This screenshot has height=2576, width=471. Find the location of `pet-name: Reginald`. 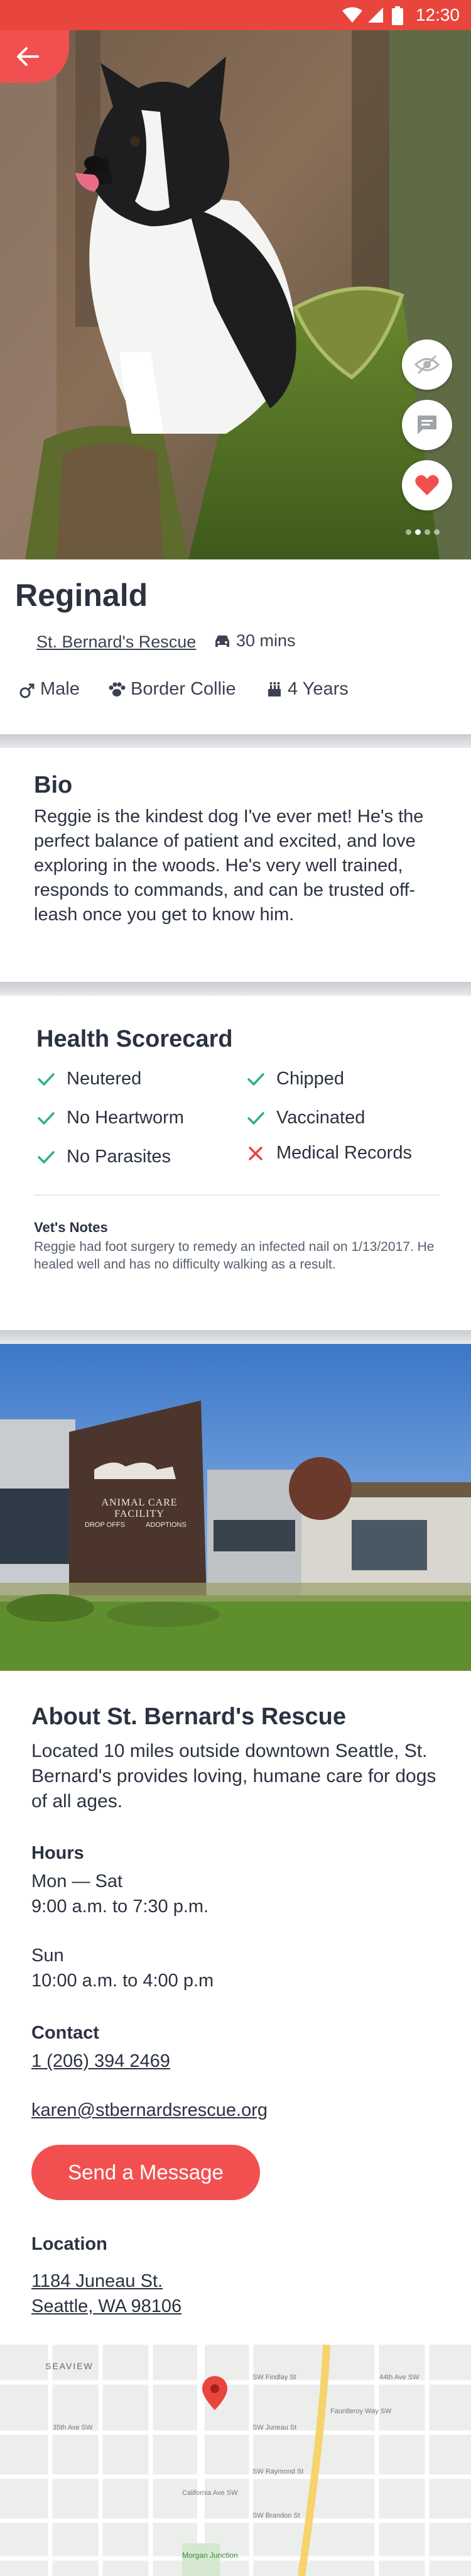

pet-name: Reginald is located at coordinates (82, 595).